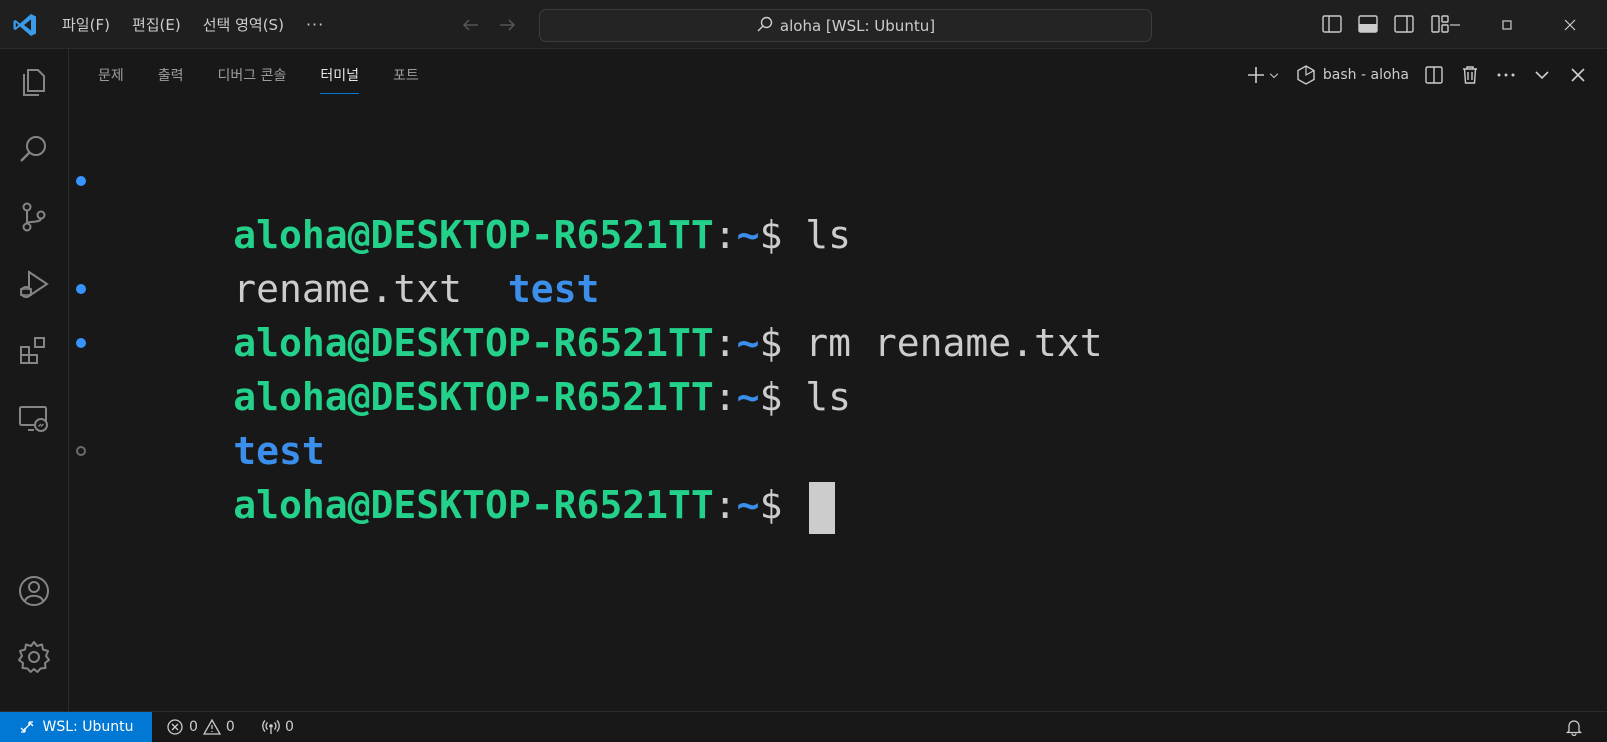  What do you see at coordinates (1570, 24) in the screenshot?
I see `close-window-icon` at bounding box center [1570, 24].